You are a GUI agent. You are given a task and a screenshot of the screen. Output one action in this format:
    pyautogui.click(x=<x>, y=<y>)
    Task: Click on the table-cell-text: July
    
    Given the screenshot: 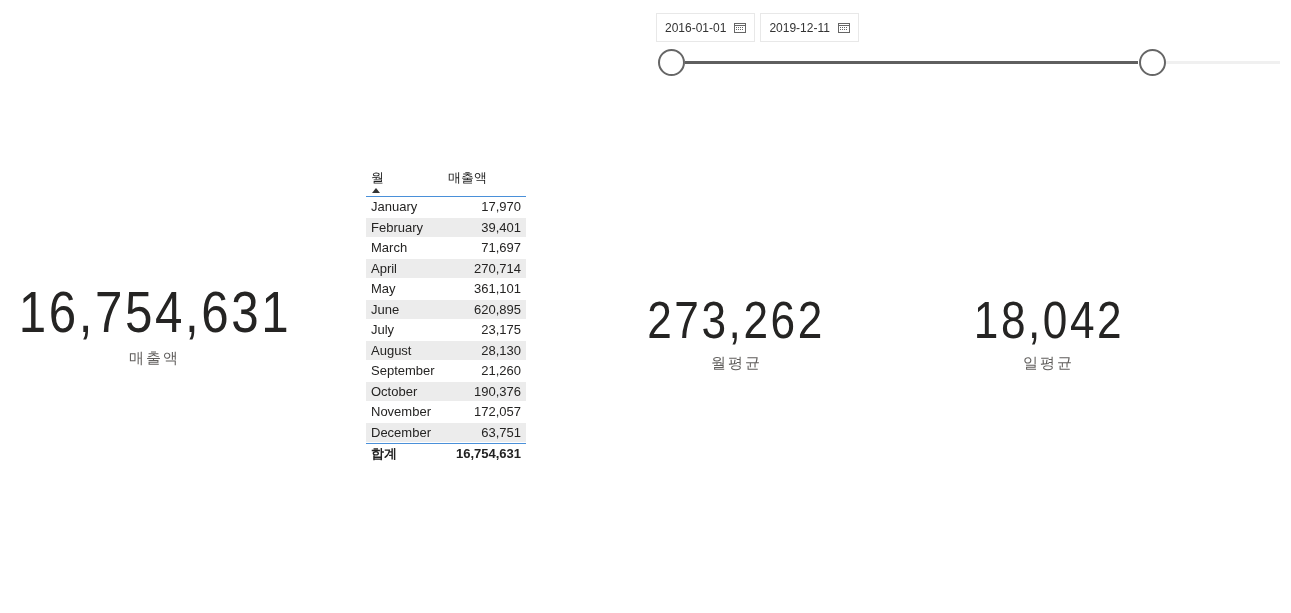 What is the action you would take?
    pyautogui.click(x=383, y=330)
    